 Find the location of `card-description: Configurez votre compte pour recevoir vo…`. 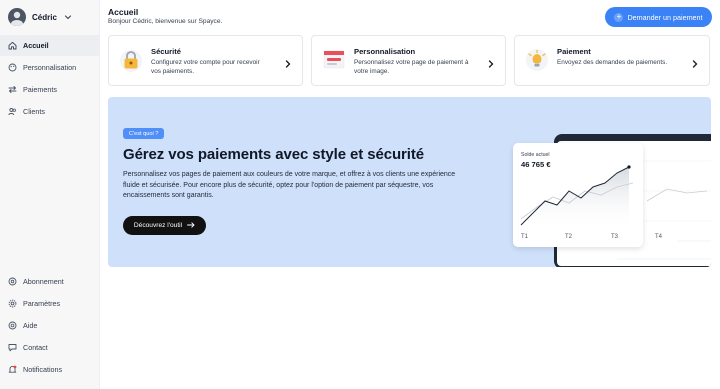

card-description: Configurez votre compte pour recevoir vo… is located at coordinates (205, 67).